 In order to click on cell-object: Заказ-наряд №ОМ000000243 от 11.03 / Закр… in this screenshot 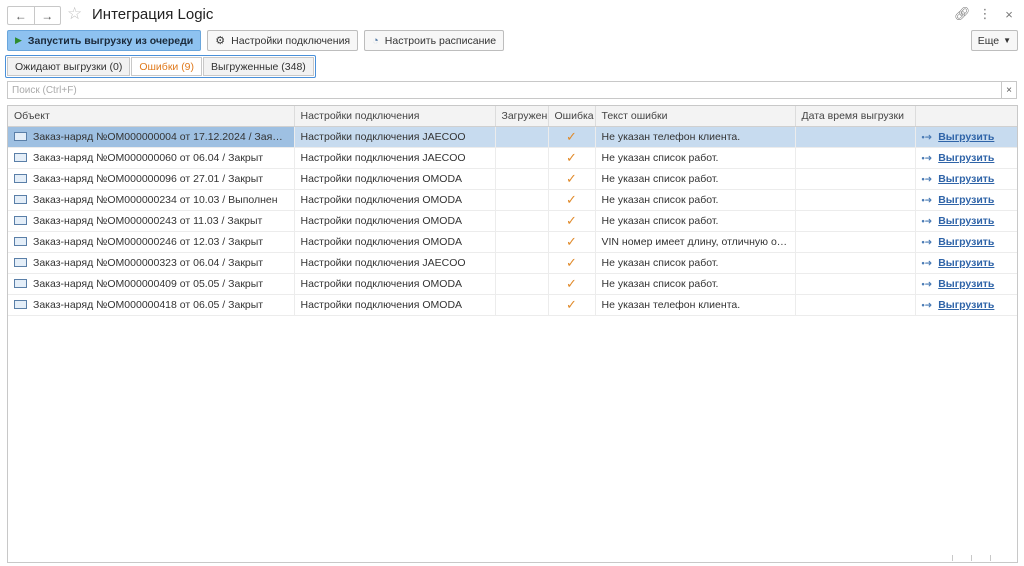, I will do `click(151, 221)`.